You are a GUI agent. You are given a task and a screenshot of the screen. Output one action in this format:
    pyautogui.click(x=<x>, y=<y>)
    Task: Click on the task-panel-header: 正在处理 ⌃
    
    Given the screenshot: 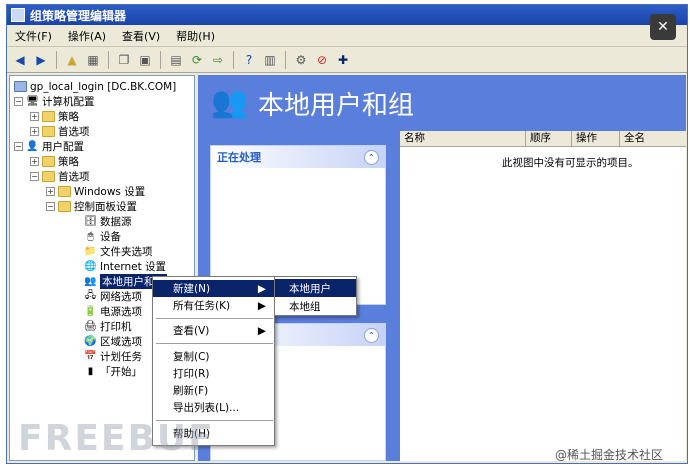 What is the action you would take?
    pyautogui.click(x=298, y=157)
    